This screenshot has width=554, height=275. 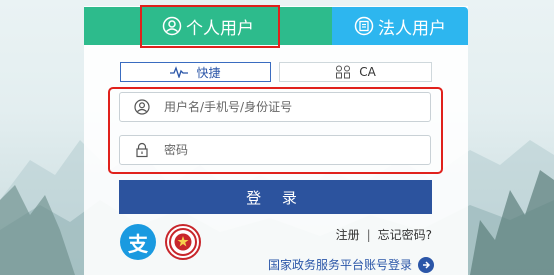 What do you see at coordinates (426, 264) in the screenshot?
I see `arrow-right-icon` at bounding box center [426, 264].